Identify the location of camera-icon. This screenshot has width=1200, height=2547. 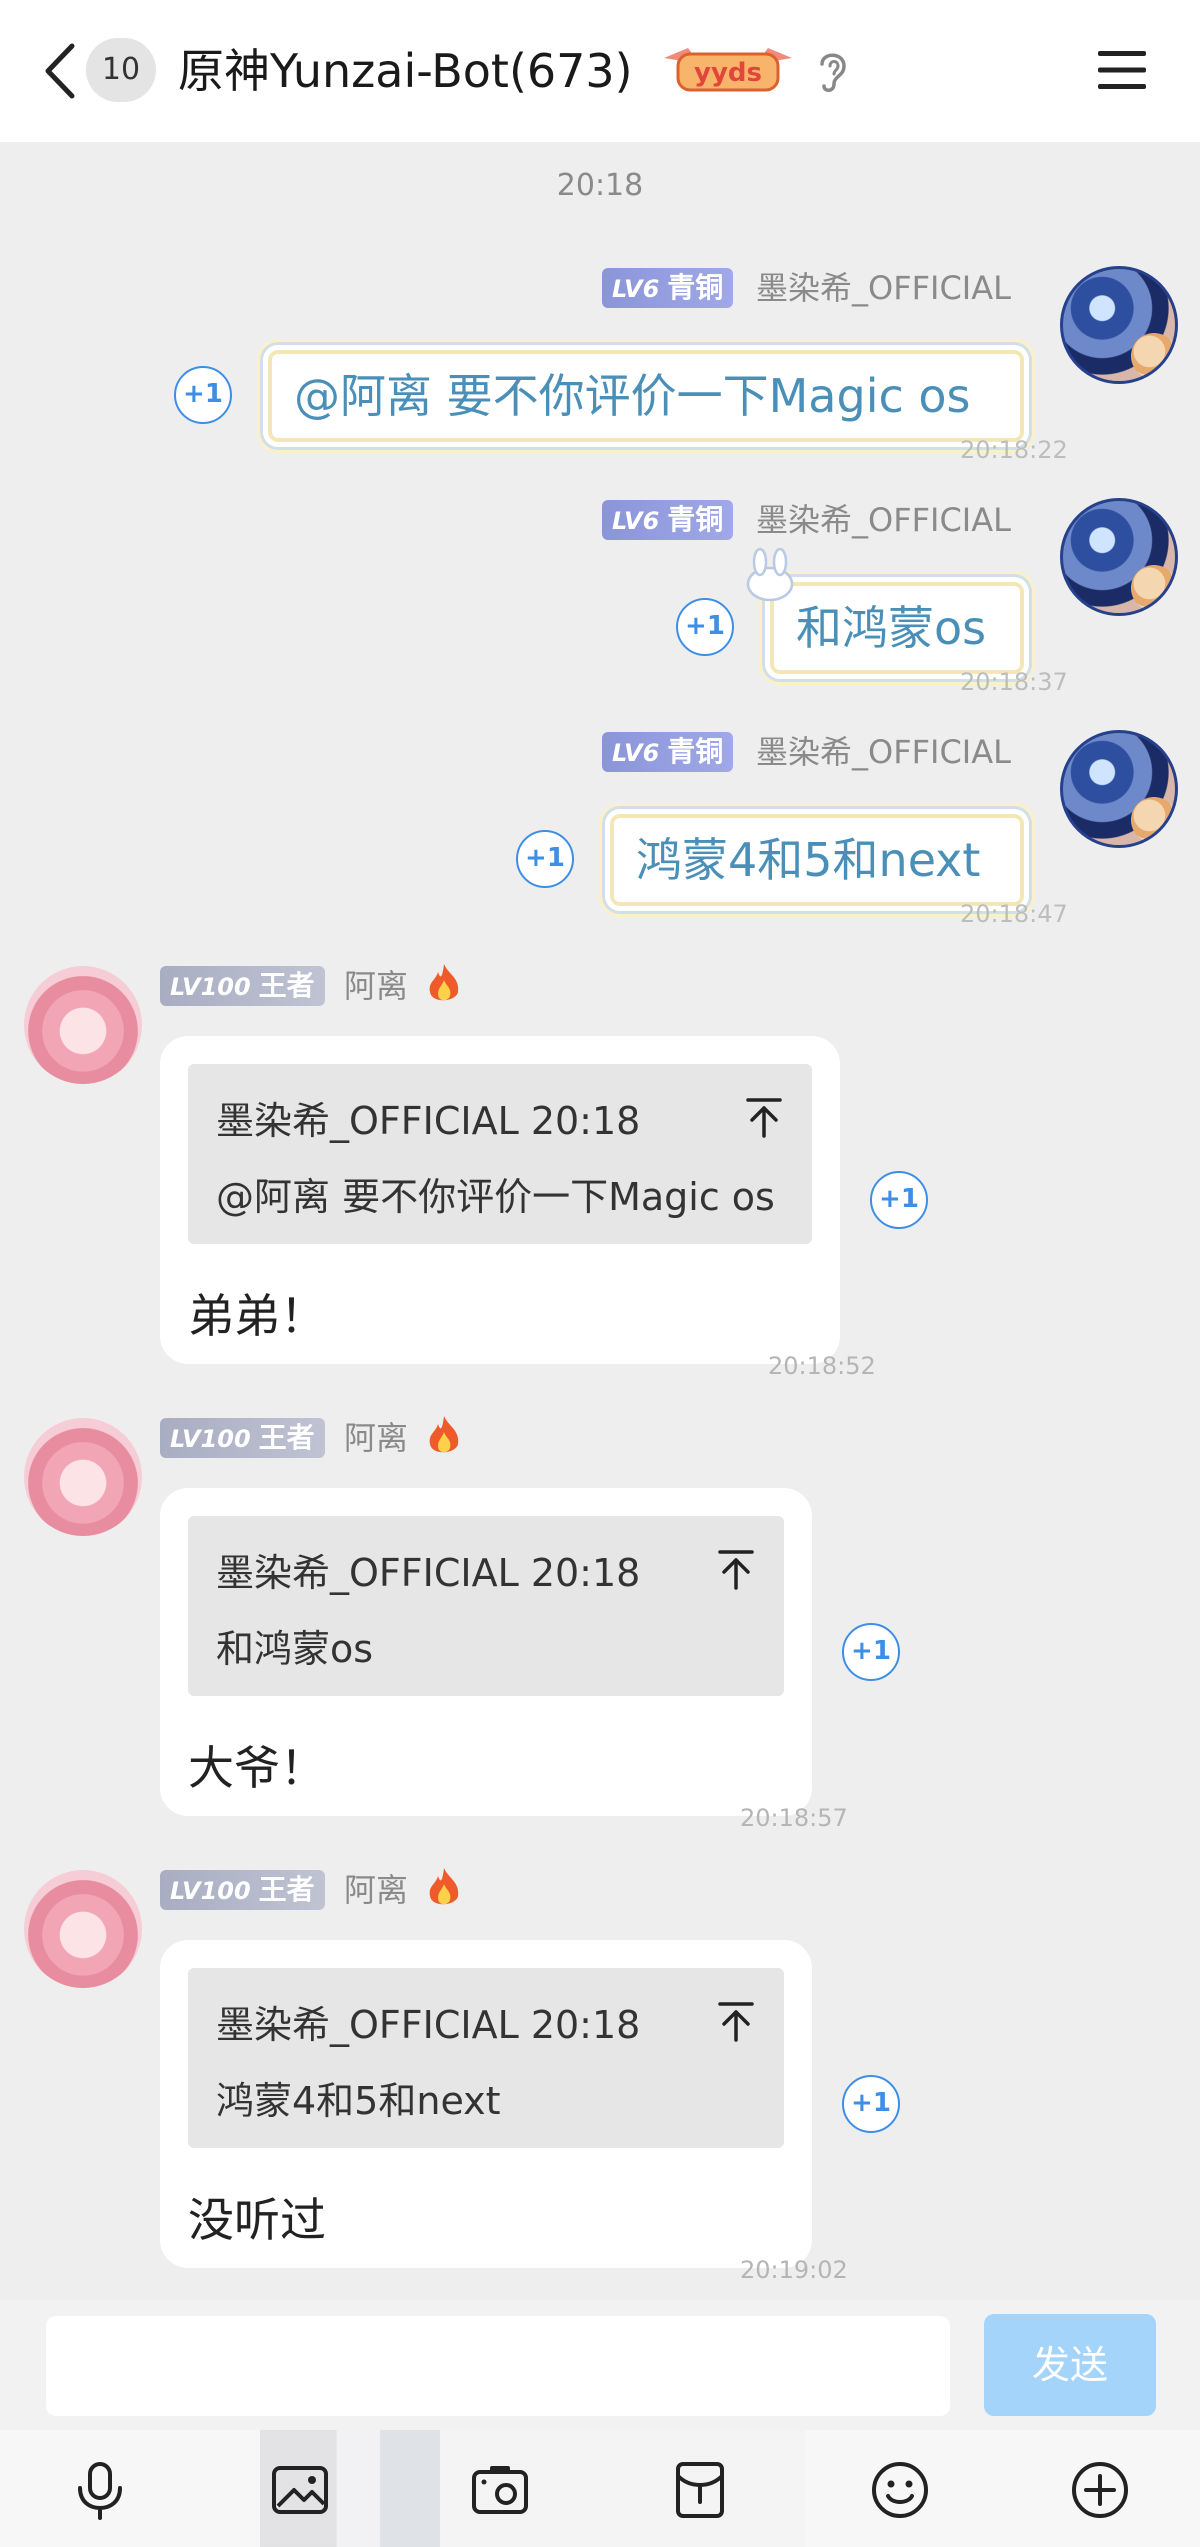
(500, 2490).